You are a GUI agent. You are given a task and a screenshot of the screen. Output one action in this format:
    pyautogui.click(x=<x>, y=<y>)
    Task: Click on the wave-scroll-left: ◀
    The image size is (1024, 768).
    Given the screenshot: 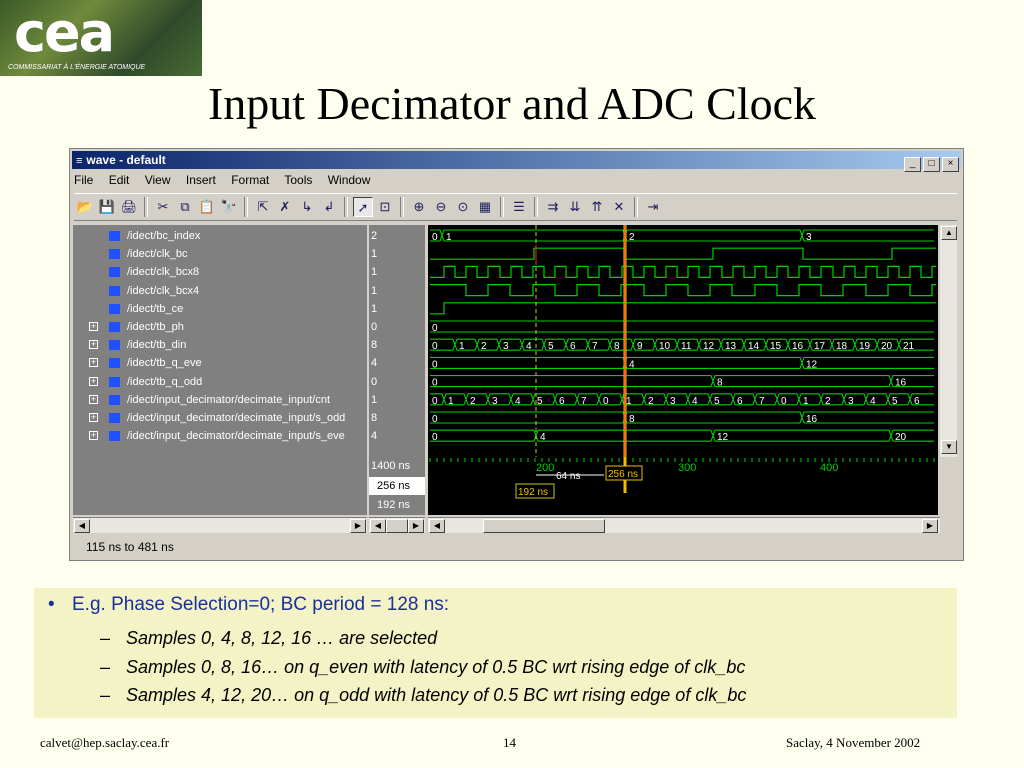 What is the action you would take?
    pyautogui.click(x=437, y=526)
    